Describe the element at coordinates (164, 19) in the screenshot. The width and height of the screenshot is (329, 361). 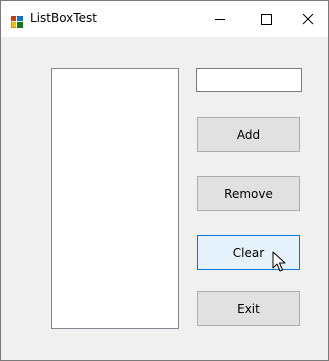
I see `title-bar: ListBoxTest` at that location.